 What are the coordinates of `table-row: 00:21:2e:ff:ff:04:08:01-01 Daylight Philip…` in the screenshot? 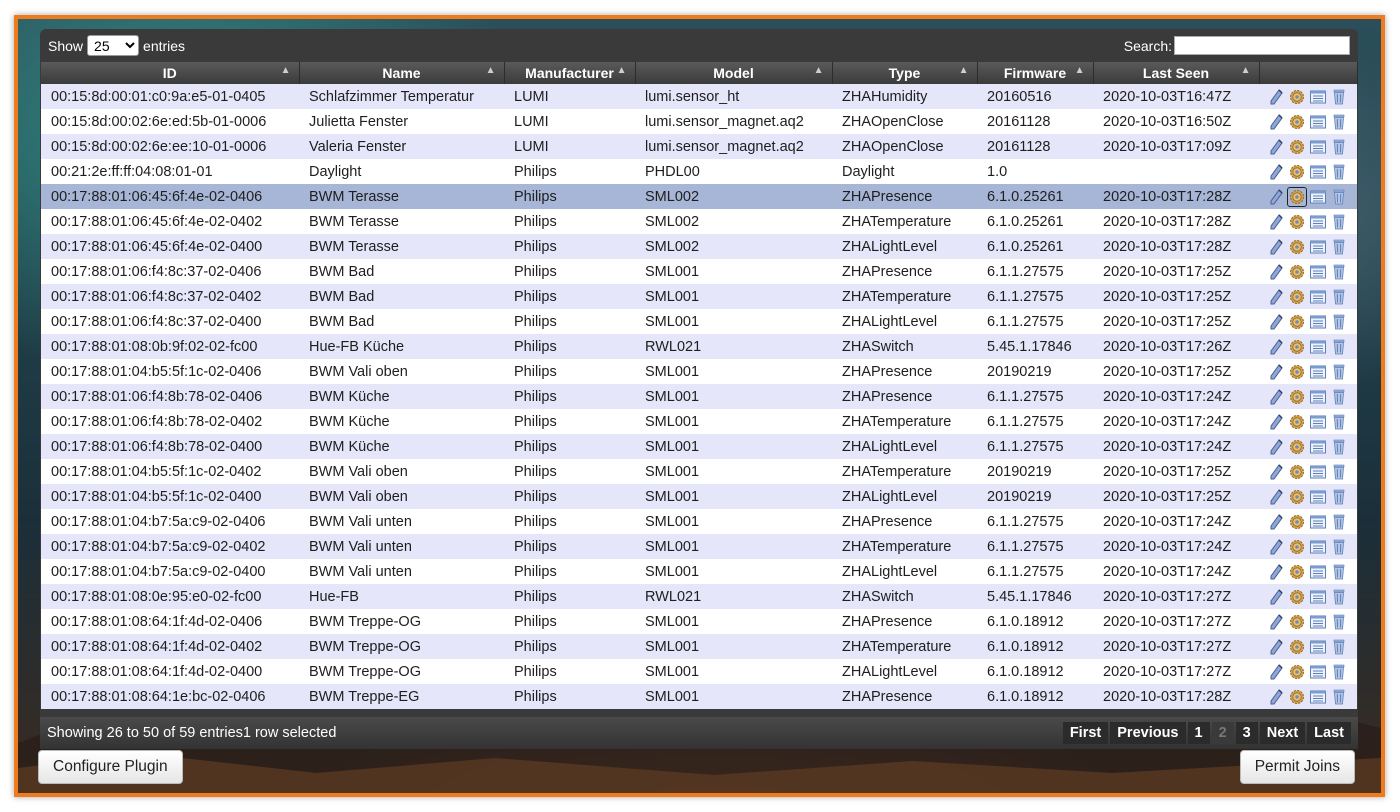 It's located at (699, 171).